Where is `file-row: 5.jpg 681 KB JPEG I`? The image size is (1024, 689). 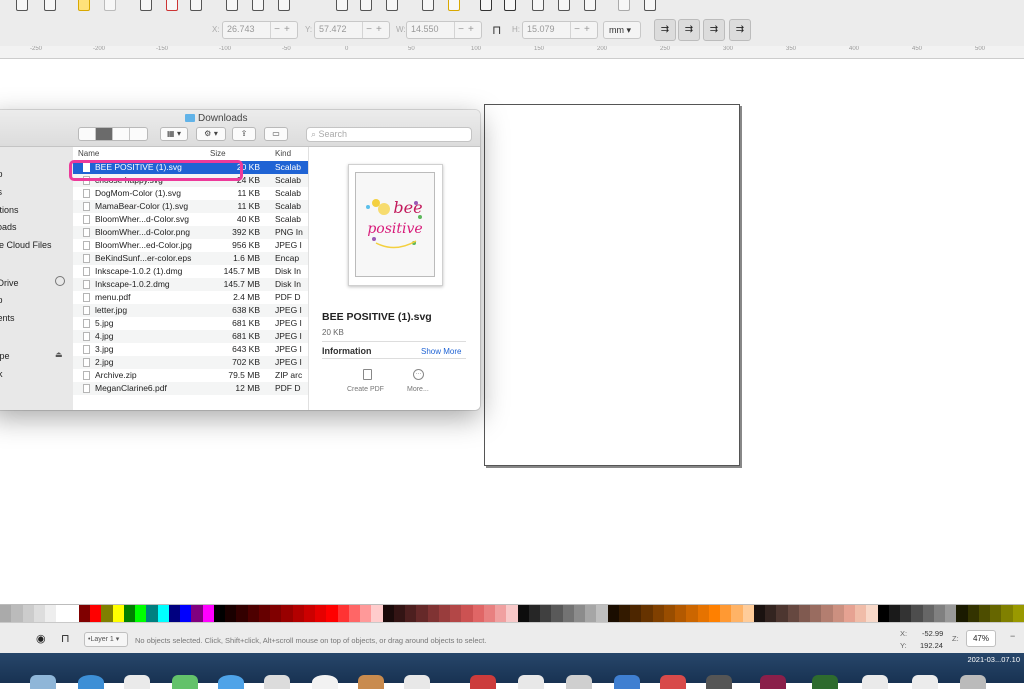
file-row: 5.jpg 681 KB JPEG I is located at coordinates (190, 323).